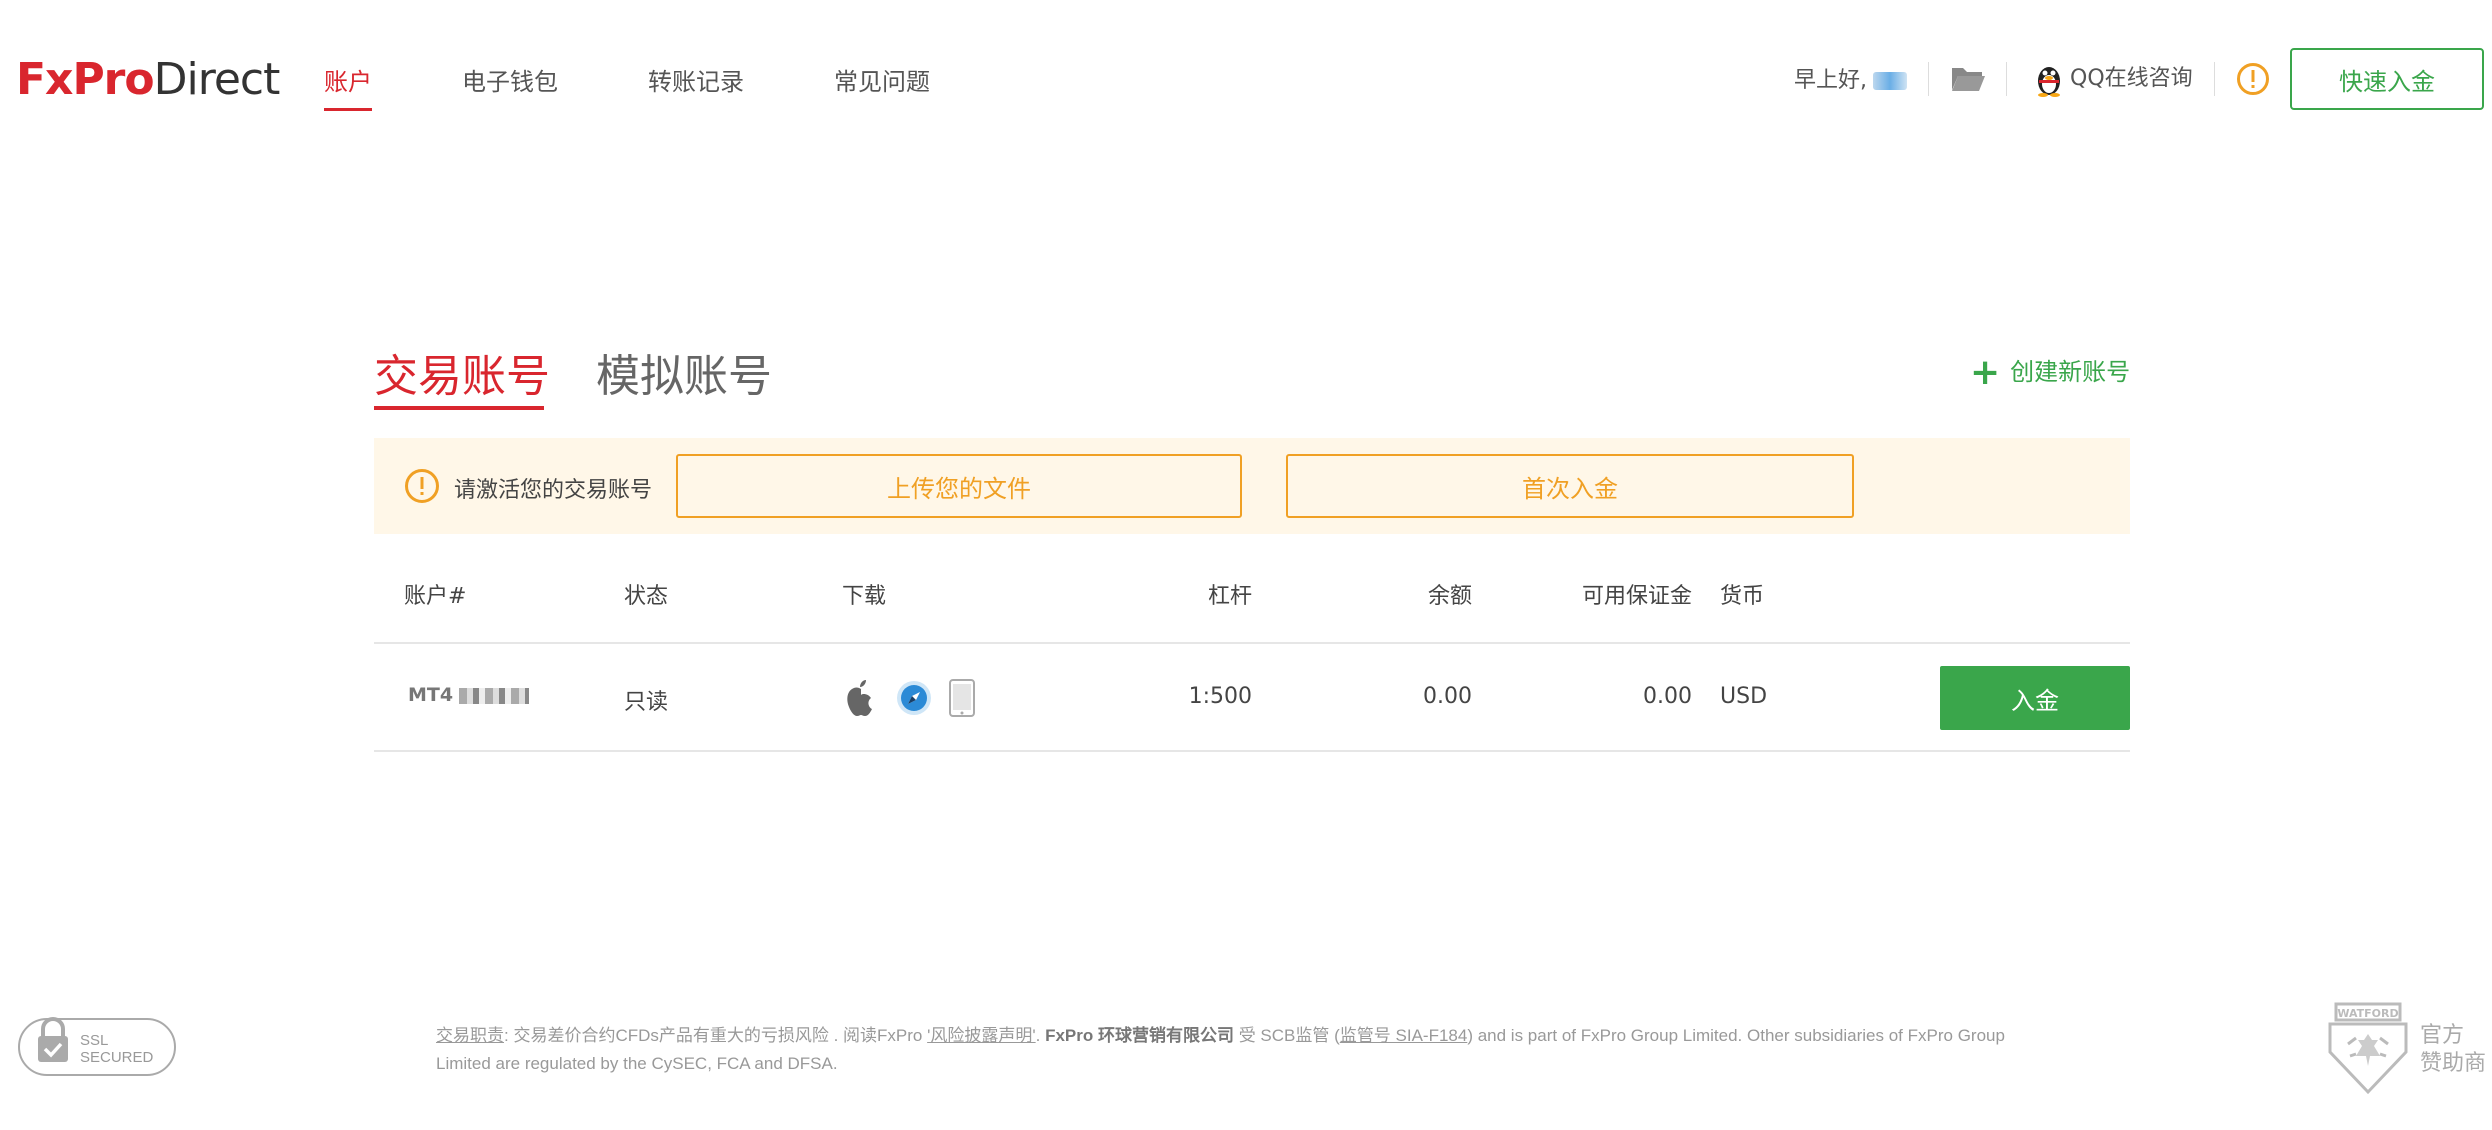  What do you see at coordinates (1744, 696) in the screenshot?
I see `currency-value: USD` at bounding box center [1744, 696].